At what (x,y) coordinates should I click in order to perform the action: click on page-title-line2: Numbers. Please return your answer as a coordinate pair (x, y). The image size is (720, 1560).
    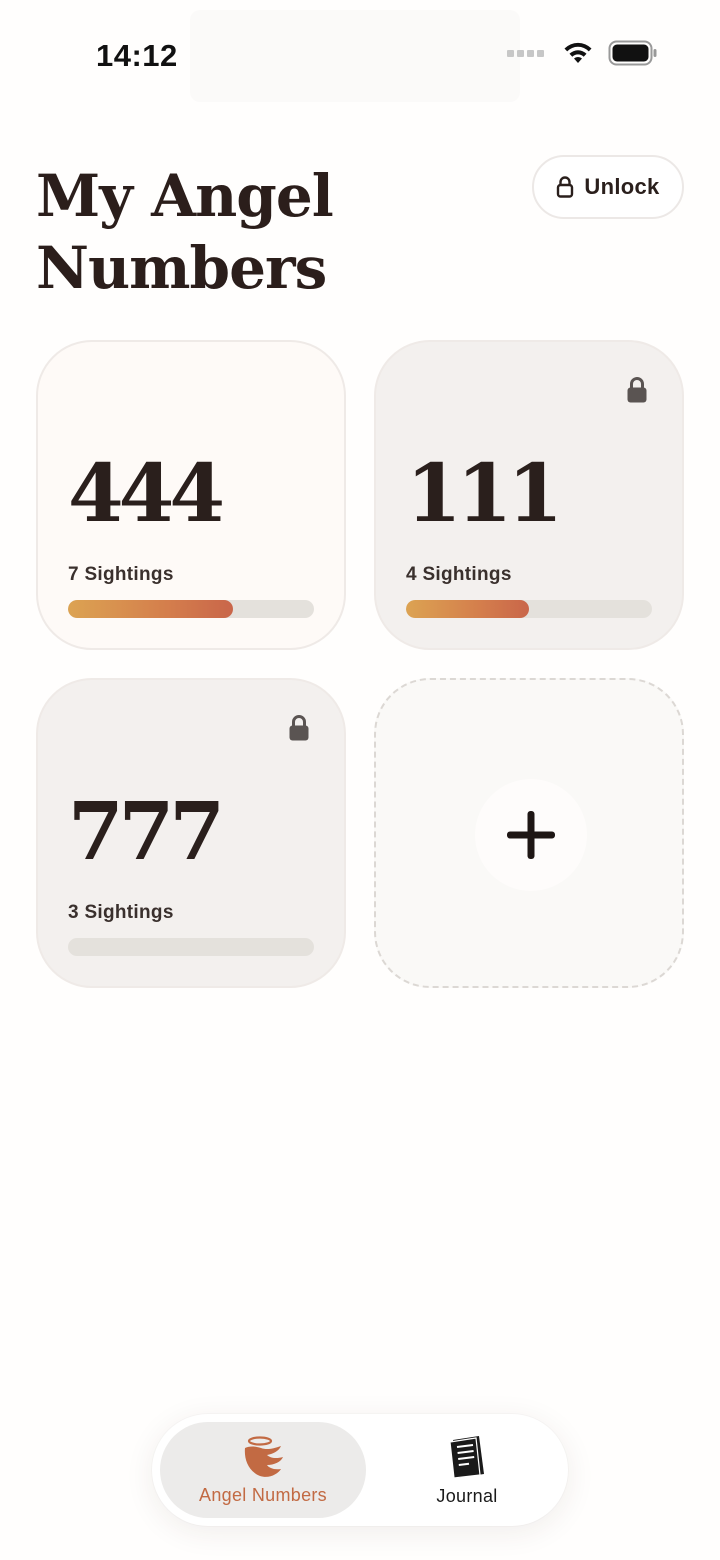
    Looking at the image, I should click on (181, 268).